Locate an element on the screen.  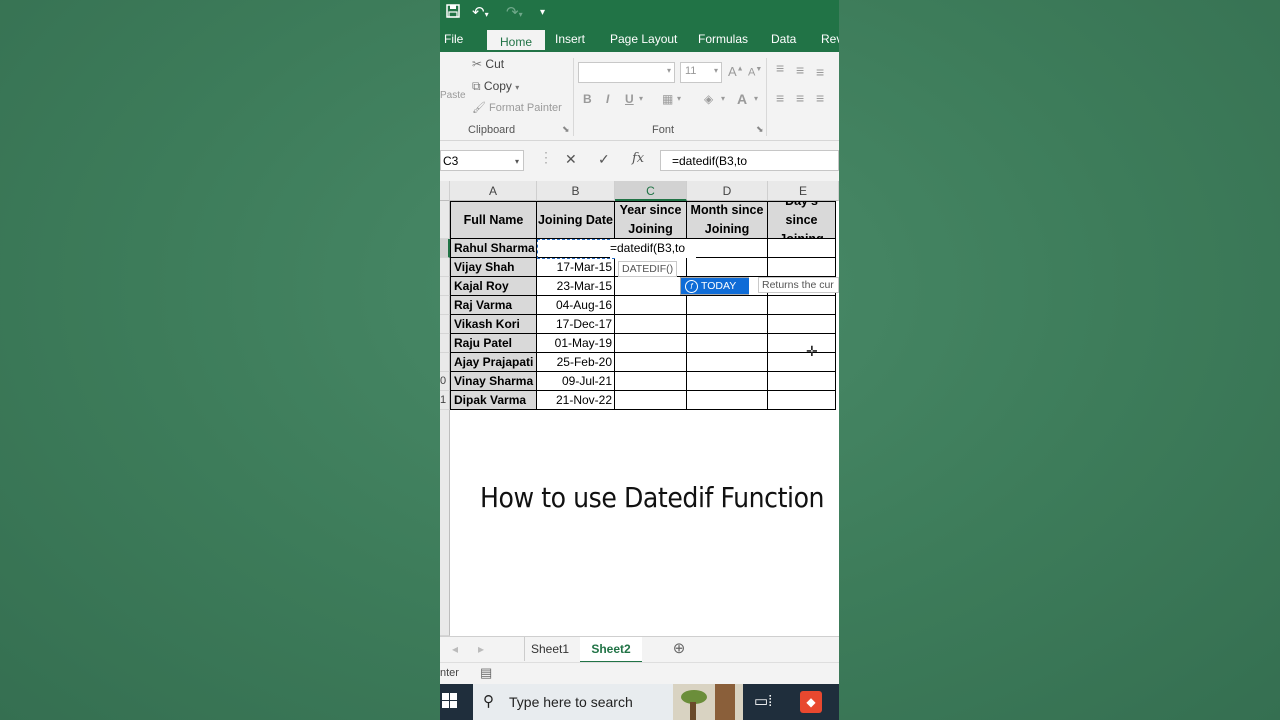
tab-review: Rev is located at coordinates (830, 39).